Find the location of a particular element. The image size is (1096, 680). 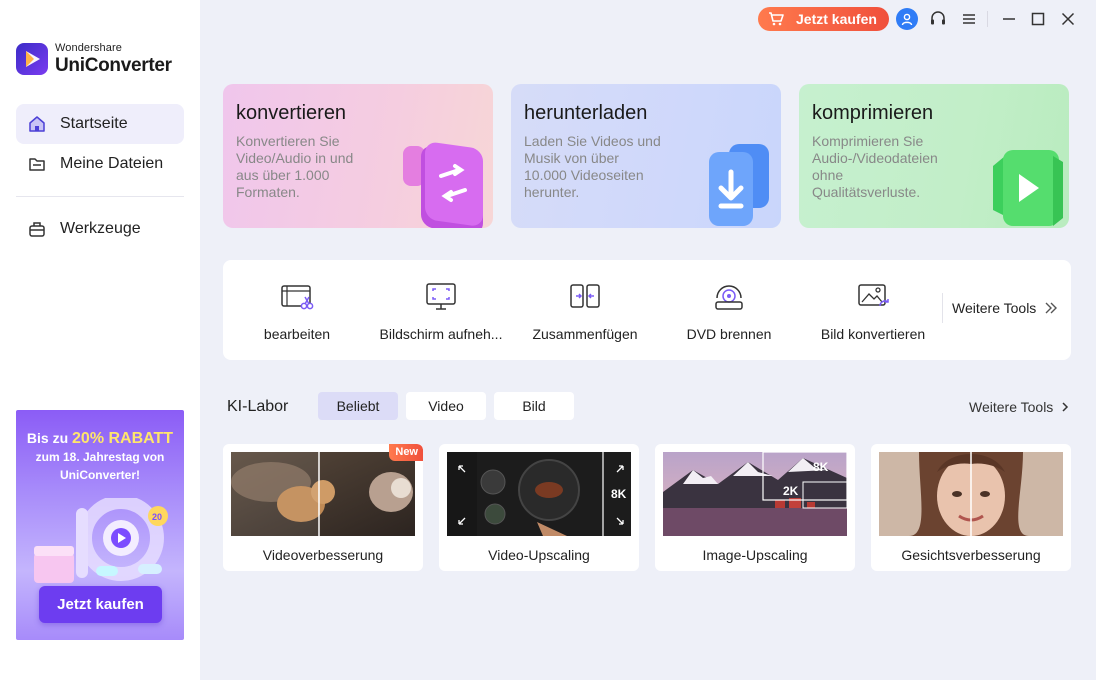

ai-card-label: Videoverbesserung is located at coordinates (323, 555).